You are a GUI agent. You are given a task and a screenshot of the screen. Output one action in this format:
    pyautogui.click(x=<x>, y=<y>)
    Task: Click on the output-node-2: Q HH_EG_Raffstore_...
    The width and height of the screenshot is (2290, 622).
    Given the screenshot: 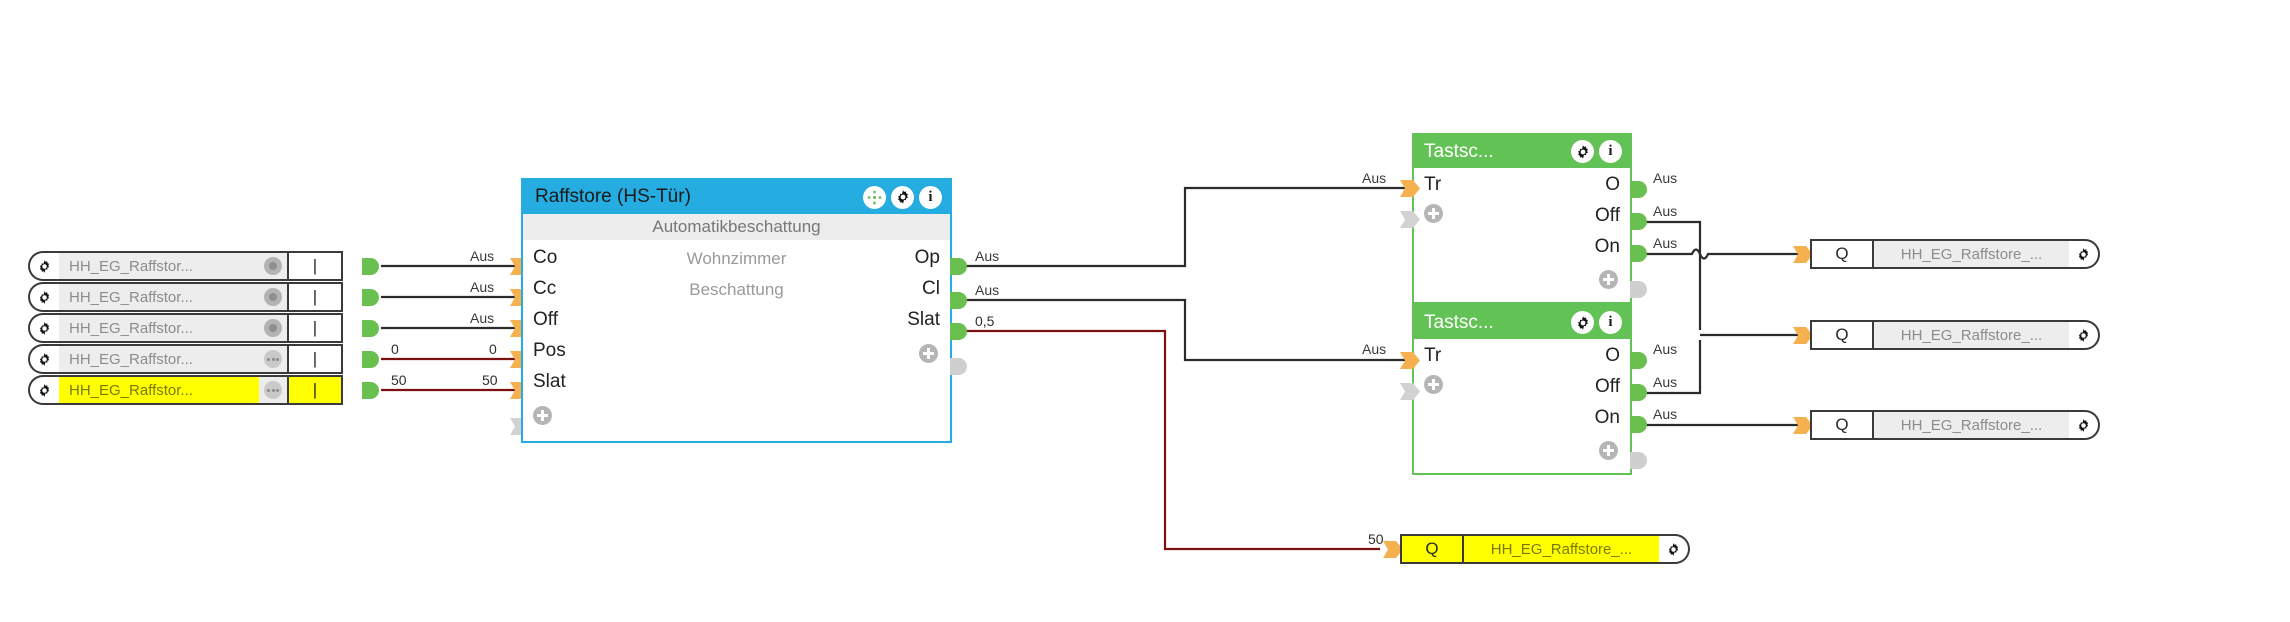 What is the action you would take?
    pyautogui.click(x=1955, y=335)
    